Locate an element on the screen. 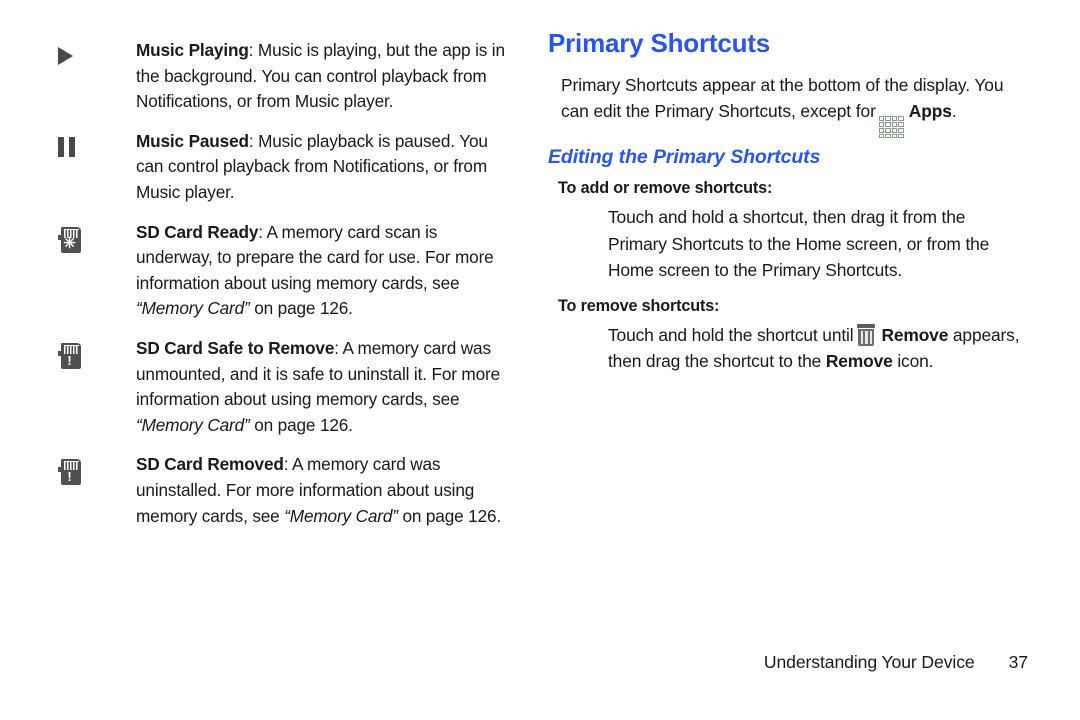  remove-label-2: Remove is located at coordinates (859, 361).